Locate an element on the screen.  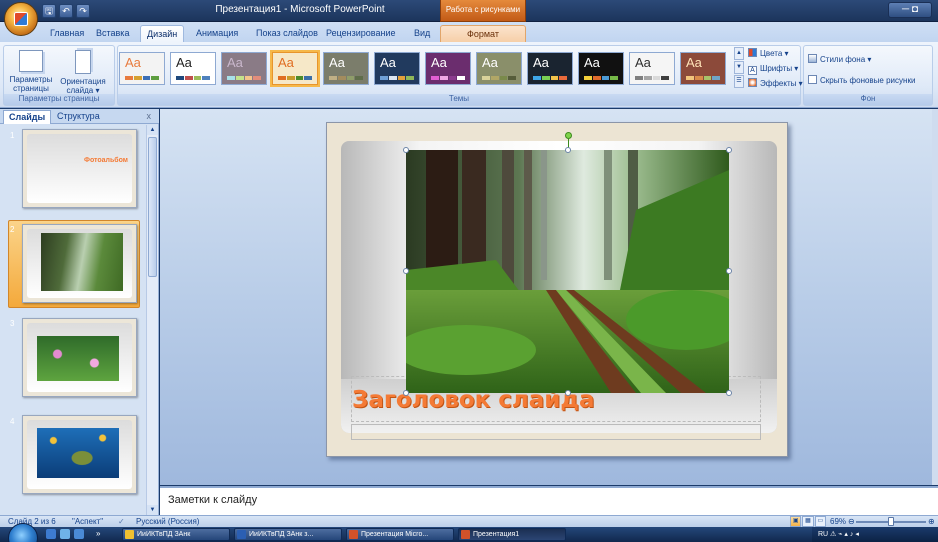
tab-animation: Анимация is located at coordinates (217, 33).